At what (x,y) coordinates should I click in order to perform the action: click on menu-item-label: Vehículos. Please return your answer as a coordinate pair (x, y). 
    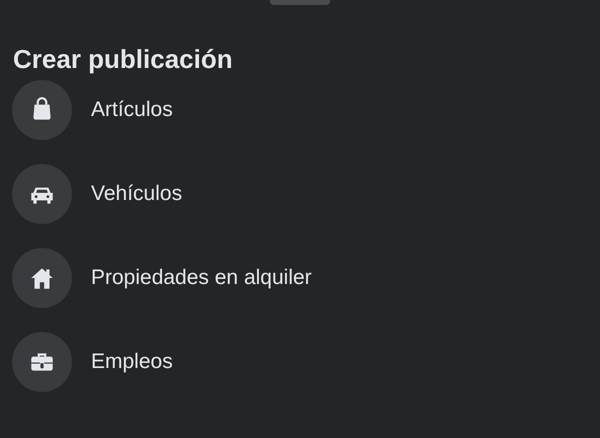
    Looking at the image, I should click on (136, 194).